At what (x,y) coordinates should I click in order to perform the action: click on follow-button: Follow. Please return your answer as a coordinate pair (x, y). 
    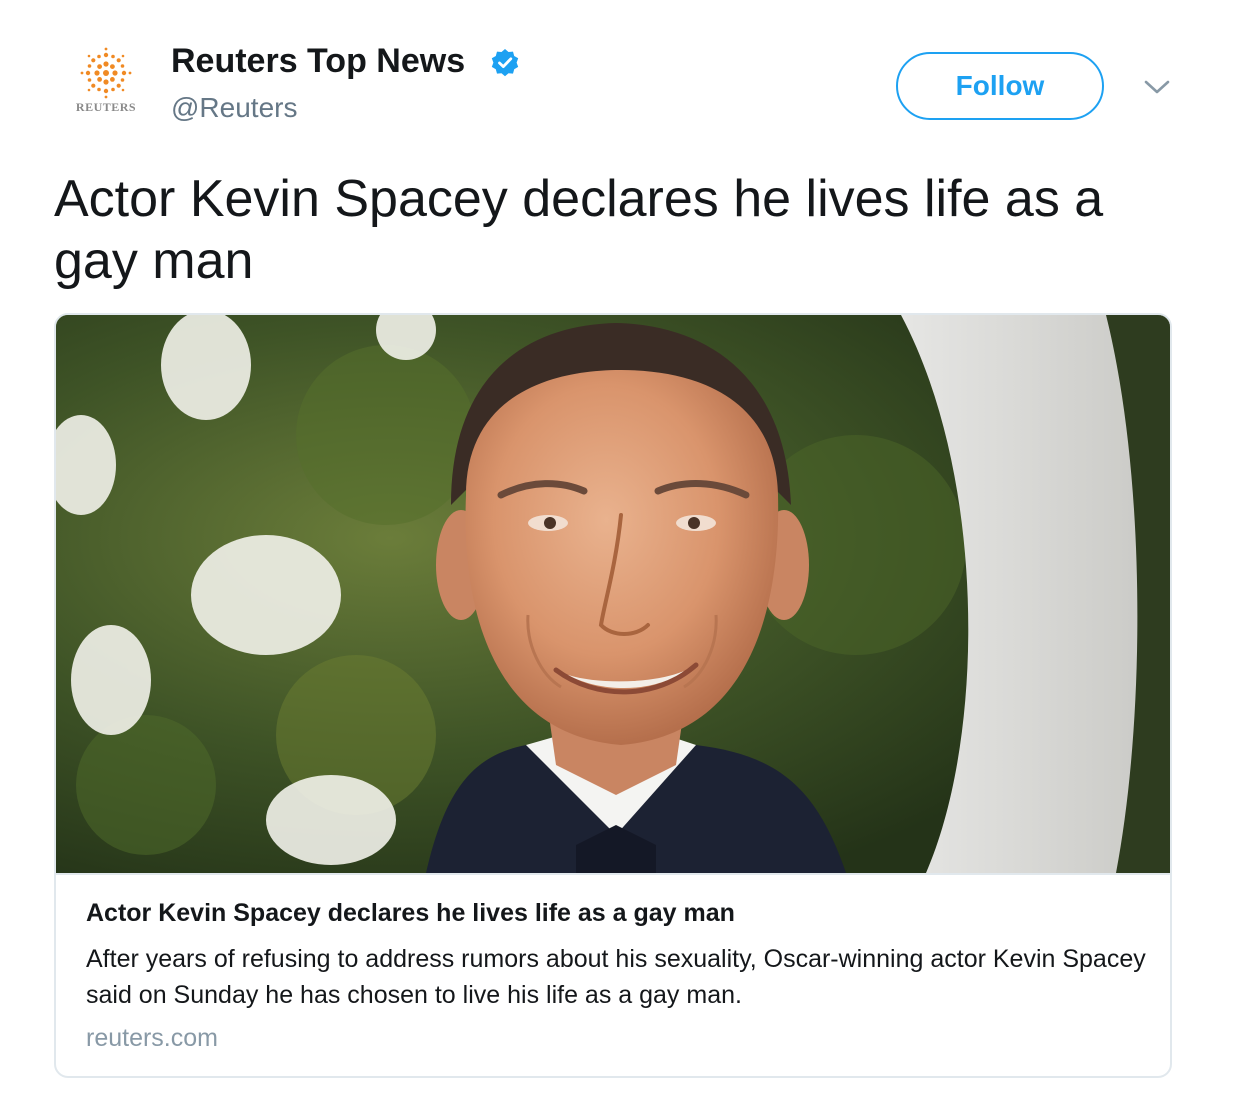
    Looking at the image, I should click on (1000, 86).